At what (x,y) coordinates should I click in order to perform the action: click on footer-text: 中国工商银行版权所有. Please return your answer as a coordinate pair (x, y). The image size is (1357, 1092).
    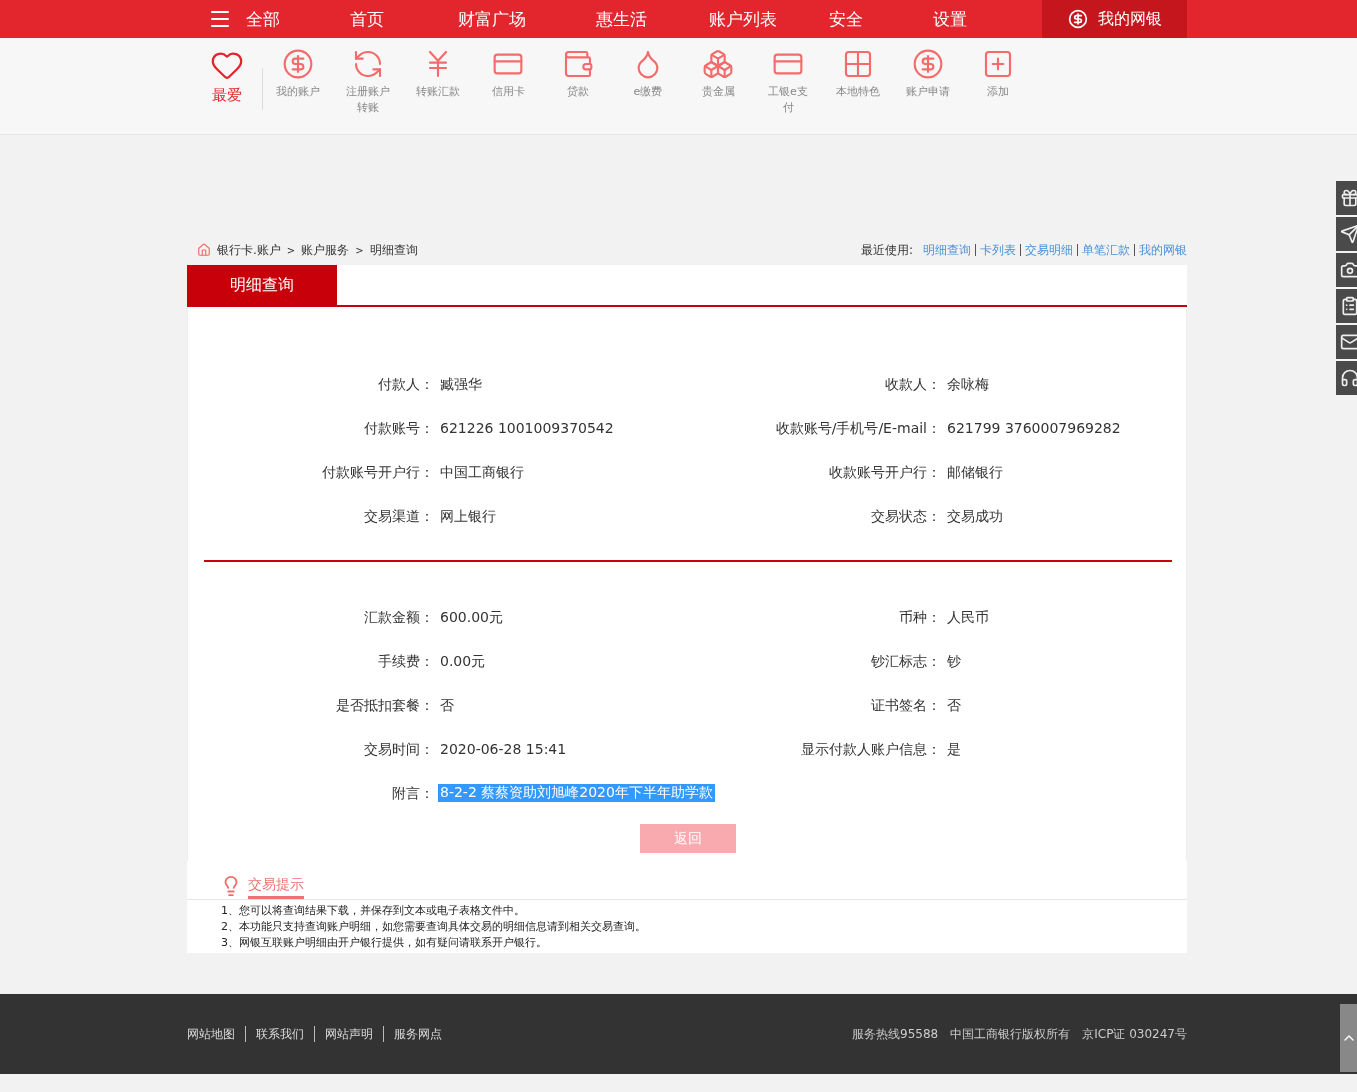
    Looking at the image, I should click on (1010, 1034).